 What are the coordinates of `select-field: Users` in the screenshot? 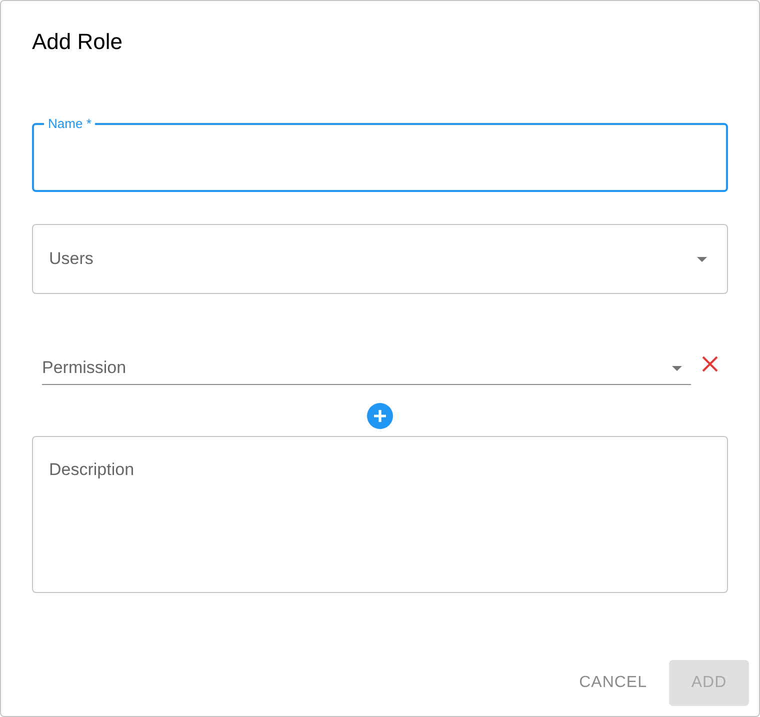 It's located at (380, 259).